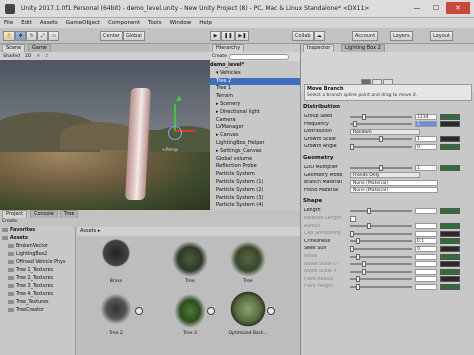 The width and height of the screenshot is (474, 355). Describe the element at coordinates (32, 36) in the screenshot. I see `rotate-tool-icon: ↻` at that location.